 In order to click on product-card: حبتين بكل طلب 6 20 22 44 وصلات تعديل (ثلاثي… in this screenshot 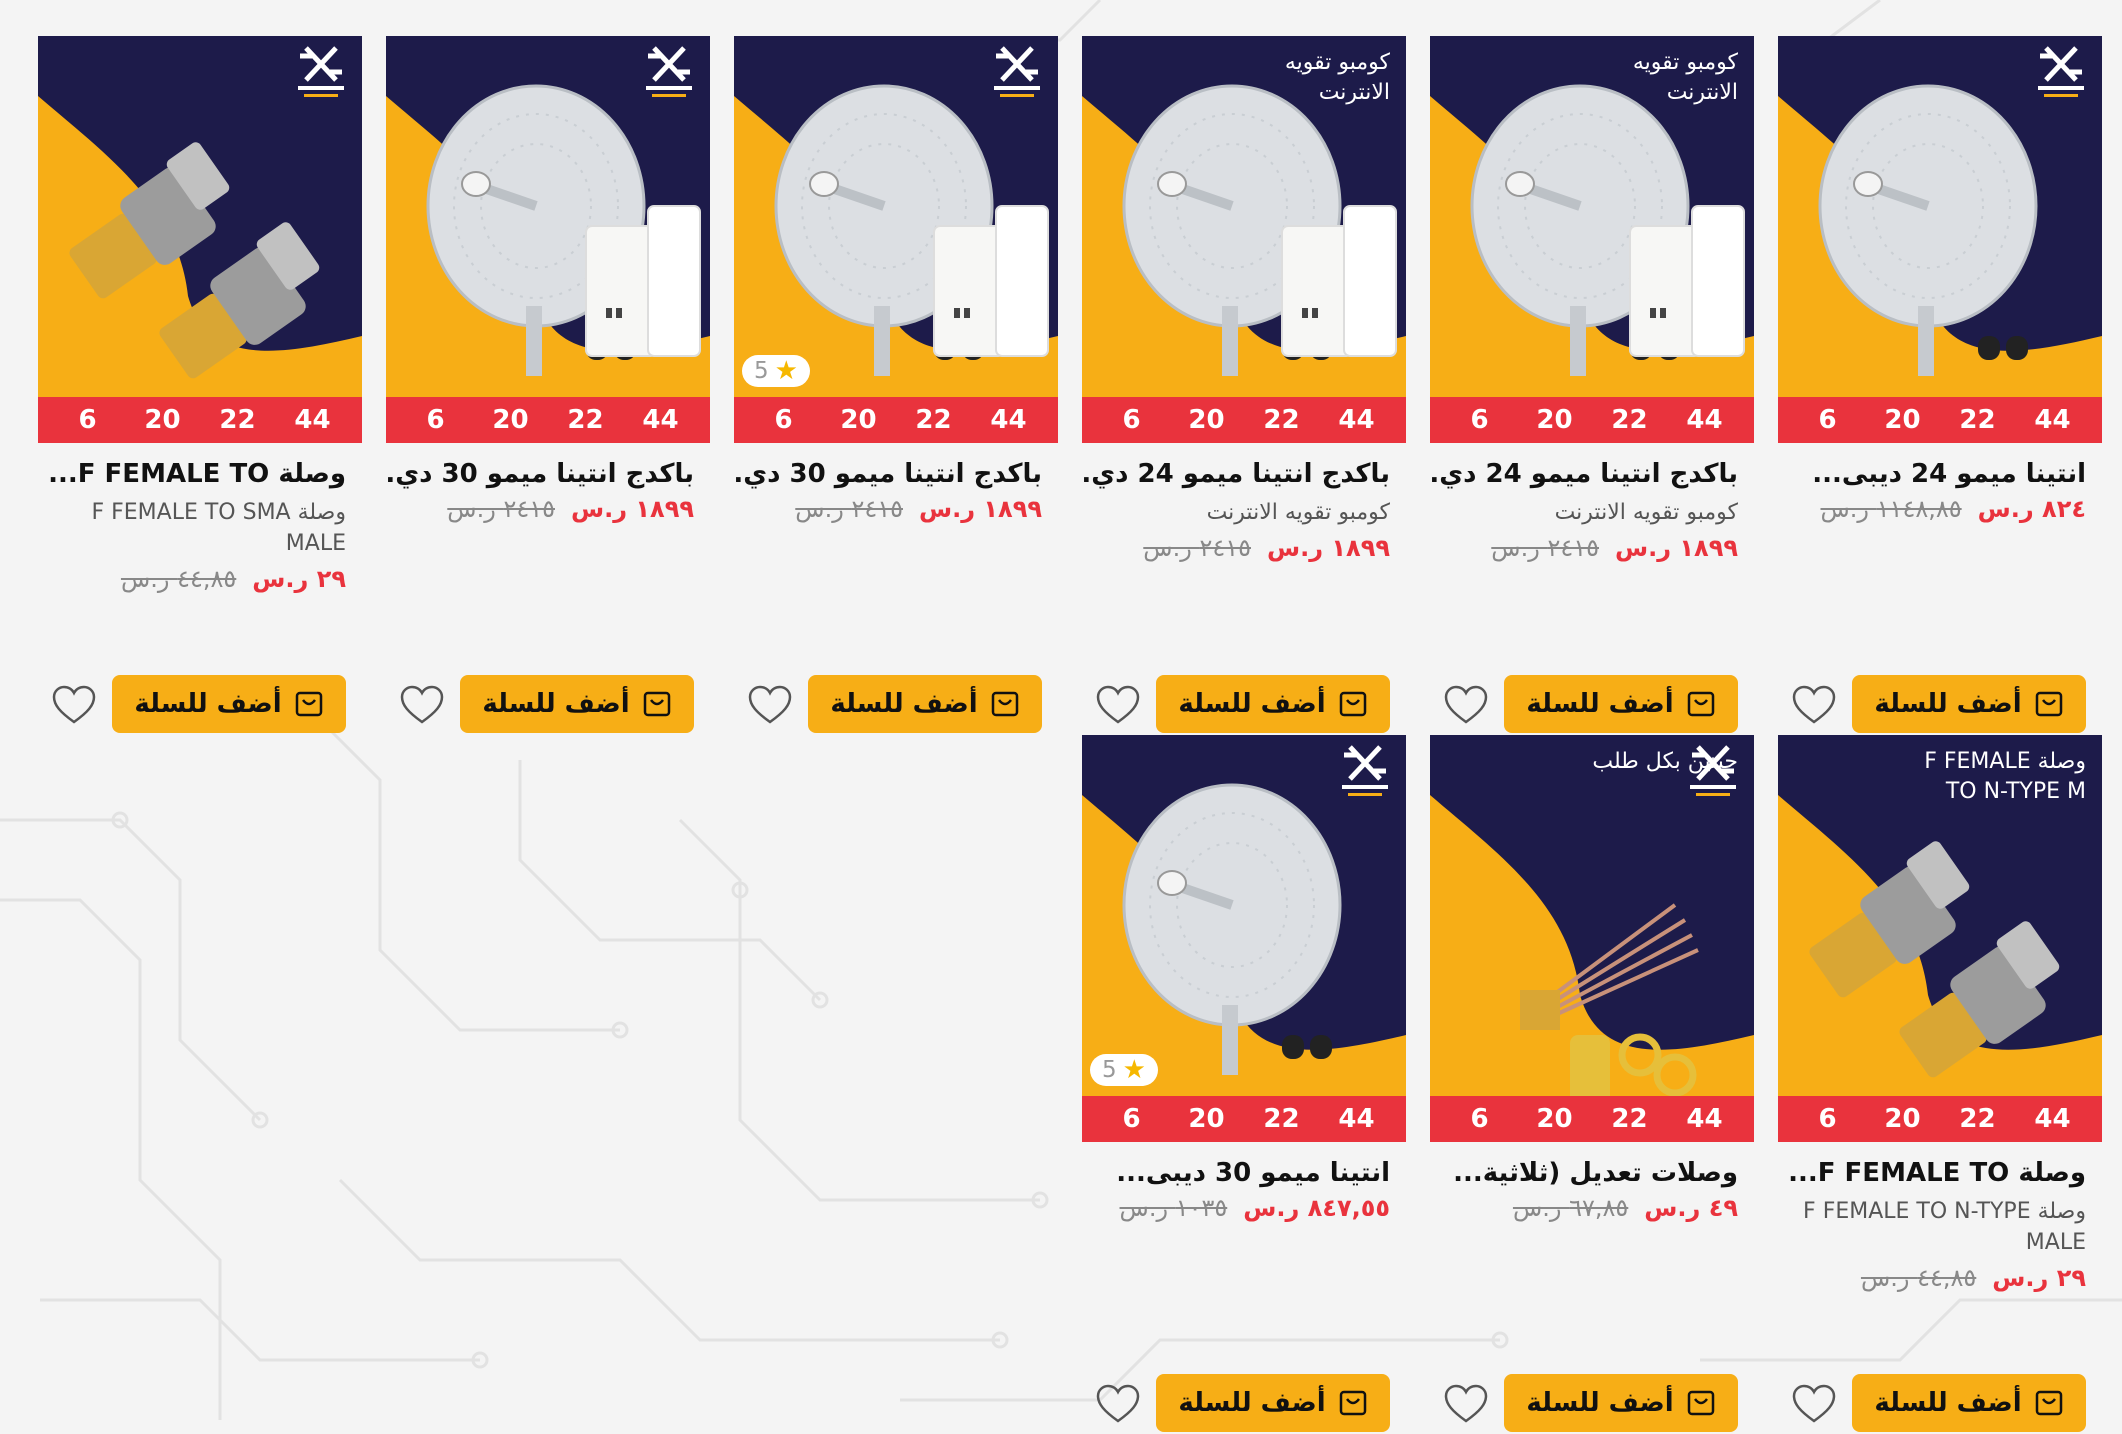, I will do `click(1592, 1084)`.